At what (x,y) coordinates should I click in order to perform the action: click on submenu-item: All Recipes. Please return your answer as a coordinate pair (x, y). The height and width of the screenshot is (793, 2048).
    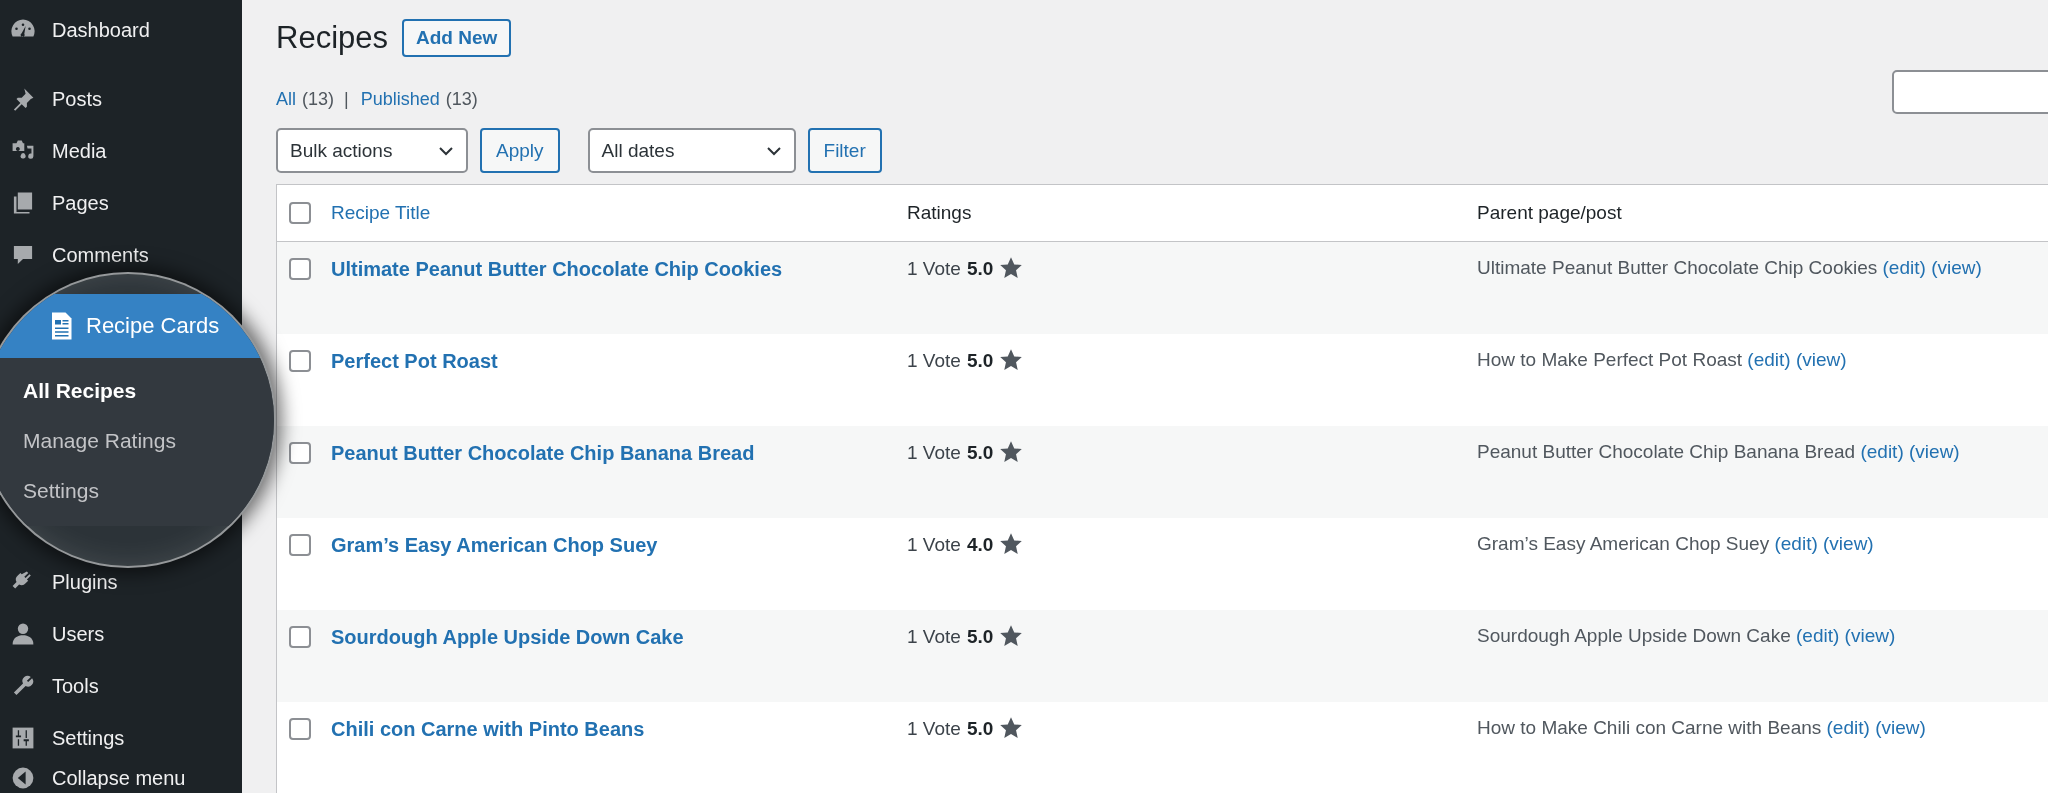
    Looking at the image, I should click on (148, 391).